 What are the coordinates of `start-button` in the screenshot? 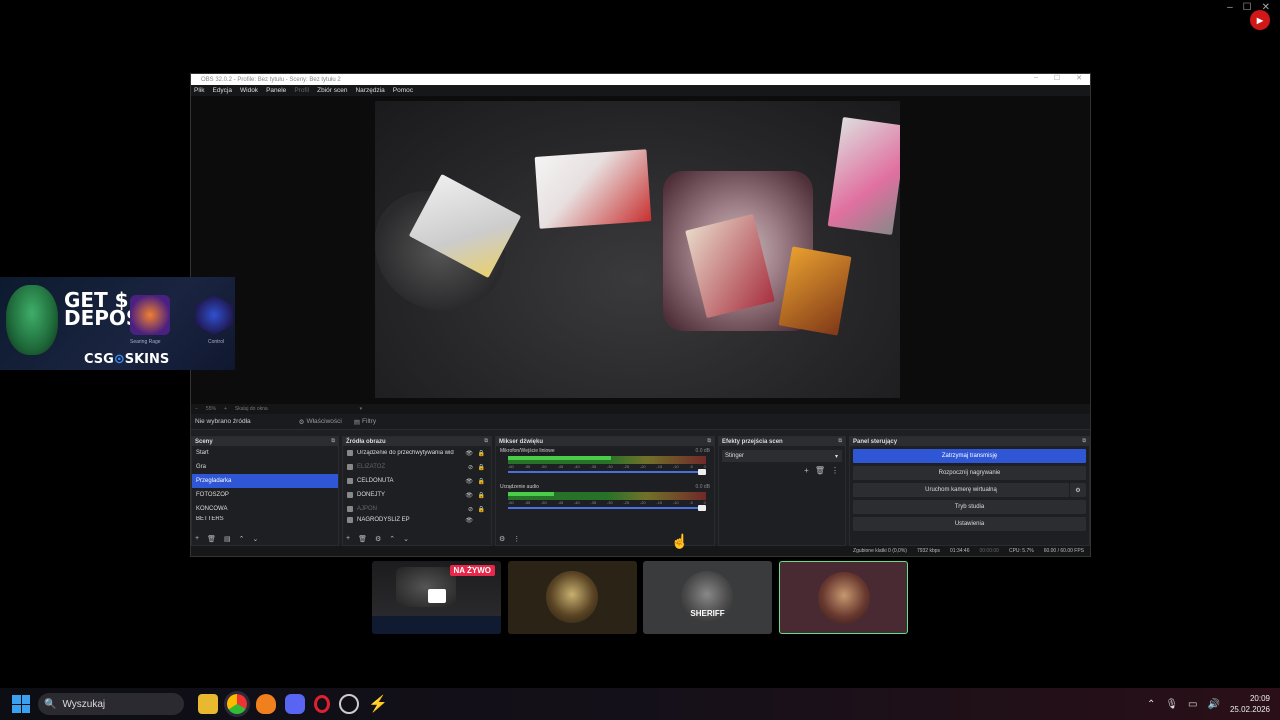 It's located at (21, 704).